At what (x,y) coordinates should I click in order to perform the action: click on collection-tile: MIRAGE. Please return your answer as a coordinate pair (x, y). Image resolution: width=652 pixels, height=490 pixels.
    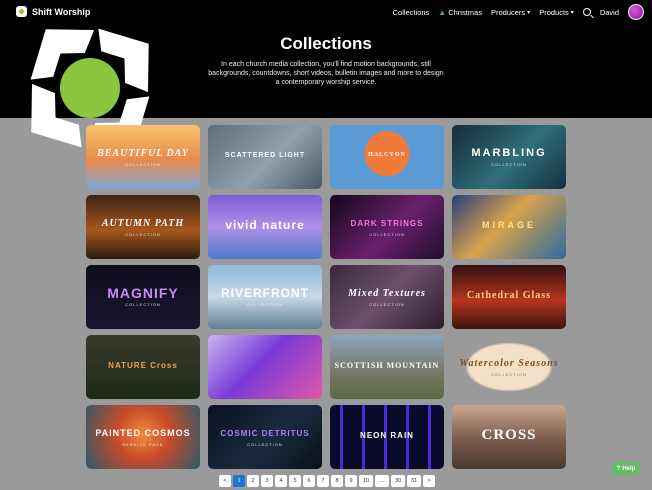
    Looking at the image, I should click on (509, 227).